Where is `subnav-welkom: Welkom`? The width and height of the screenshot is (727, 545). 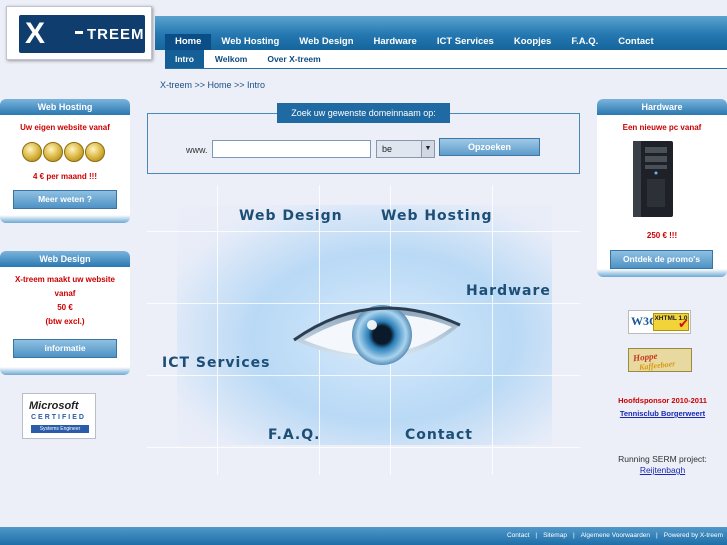
subnav-welkom: Welkom is located at coordinates (231, 59).